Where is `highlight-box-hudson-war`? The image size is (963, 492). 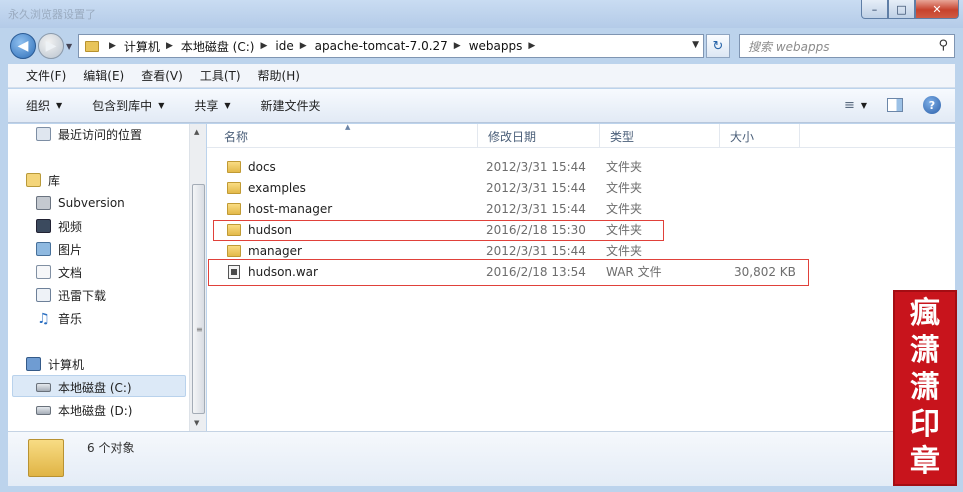
highlight-box-hudson-war is located at coordinates (508, 272).